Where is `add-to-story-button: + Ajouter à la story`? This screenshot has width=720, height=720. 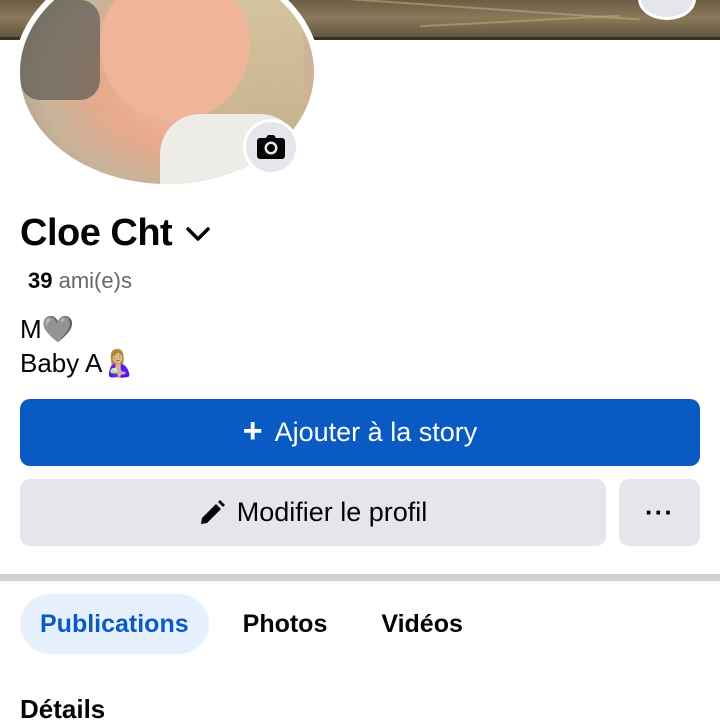
add-to-story-button: + Ajouter à la story is located at coordinates (360, 432).